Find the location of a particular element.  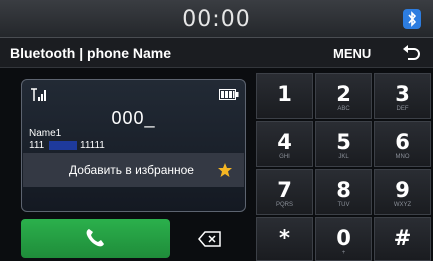

key-hash: # is located at coordinates (402, 239).